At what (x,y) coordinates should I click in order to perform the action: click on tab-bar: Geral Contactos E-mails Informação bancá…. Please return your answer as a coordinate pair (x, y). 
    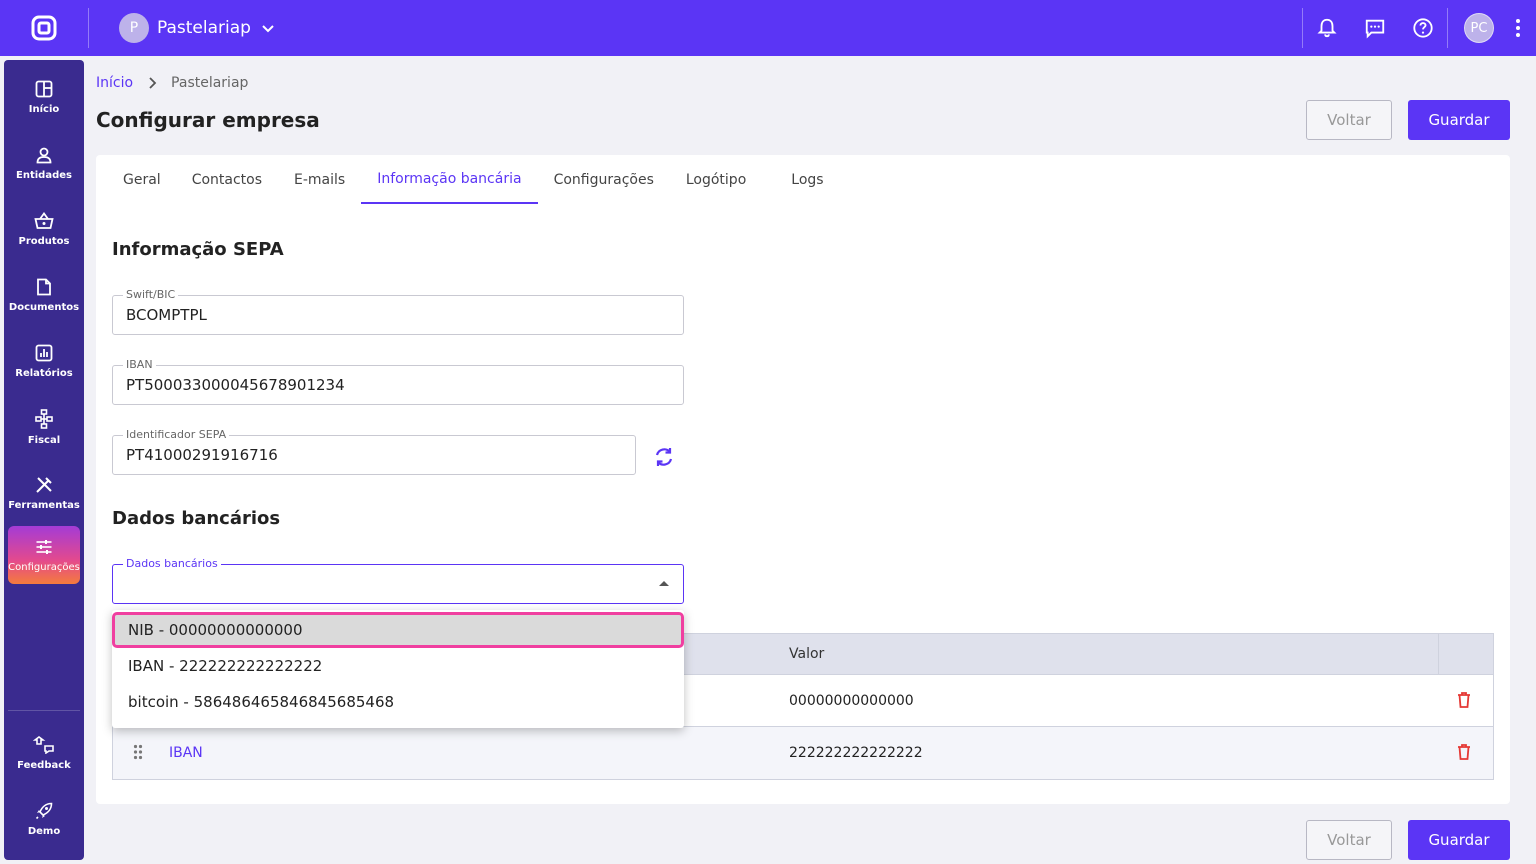
    Looking at the image, I should click on (480, 179).